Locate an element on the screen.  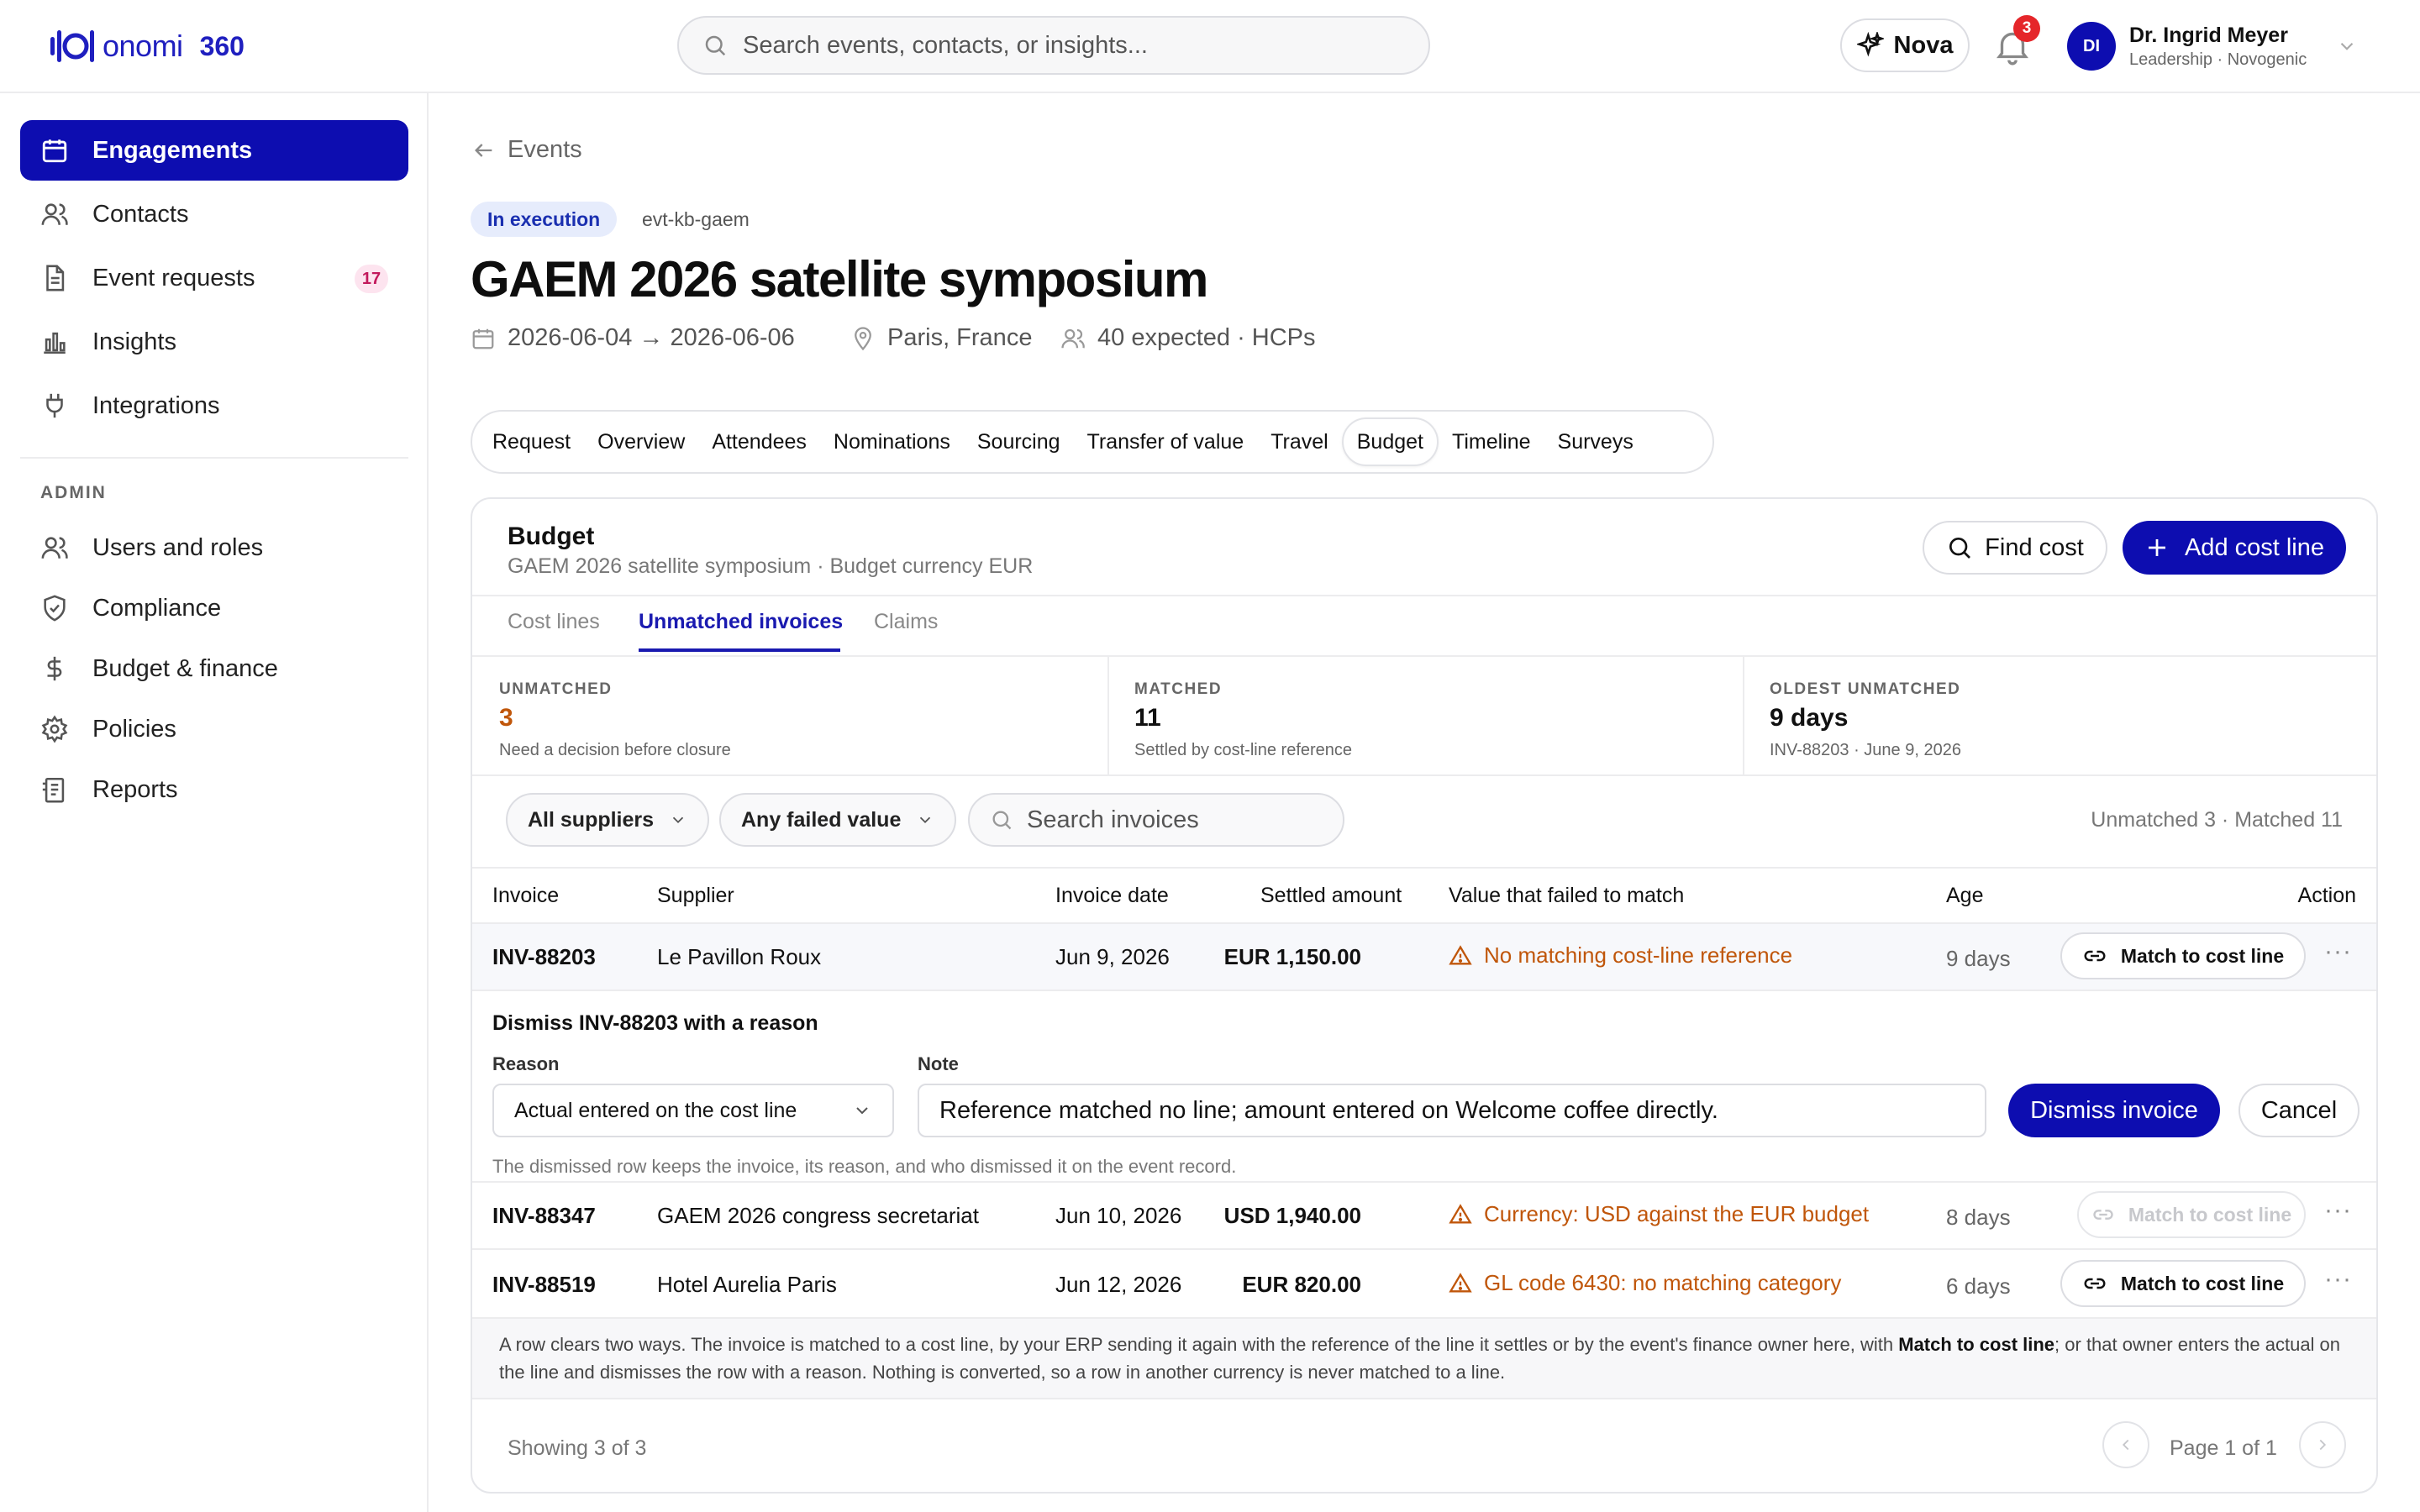
plus-icon is located at coordinates (2156, 547).